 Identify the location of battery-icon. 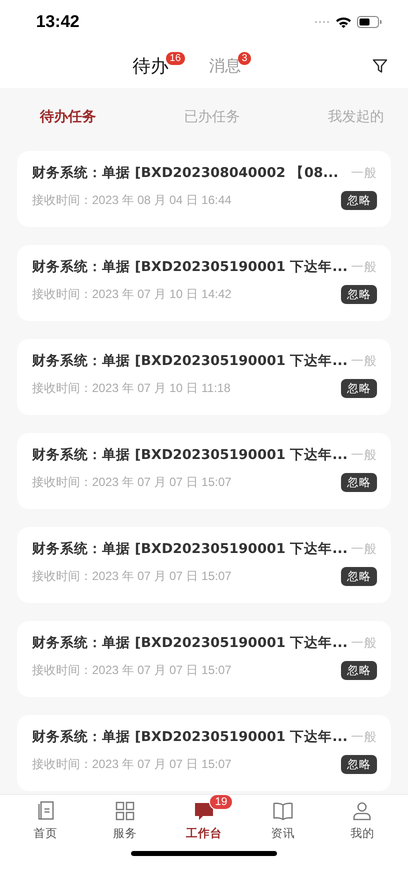
(369, 22).